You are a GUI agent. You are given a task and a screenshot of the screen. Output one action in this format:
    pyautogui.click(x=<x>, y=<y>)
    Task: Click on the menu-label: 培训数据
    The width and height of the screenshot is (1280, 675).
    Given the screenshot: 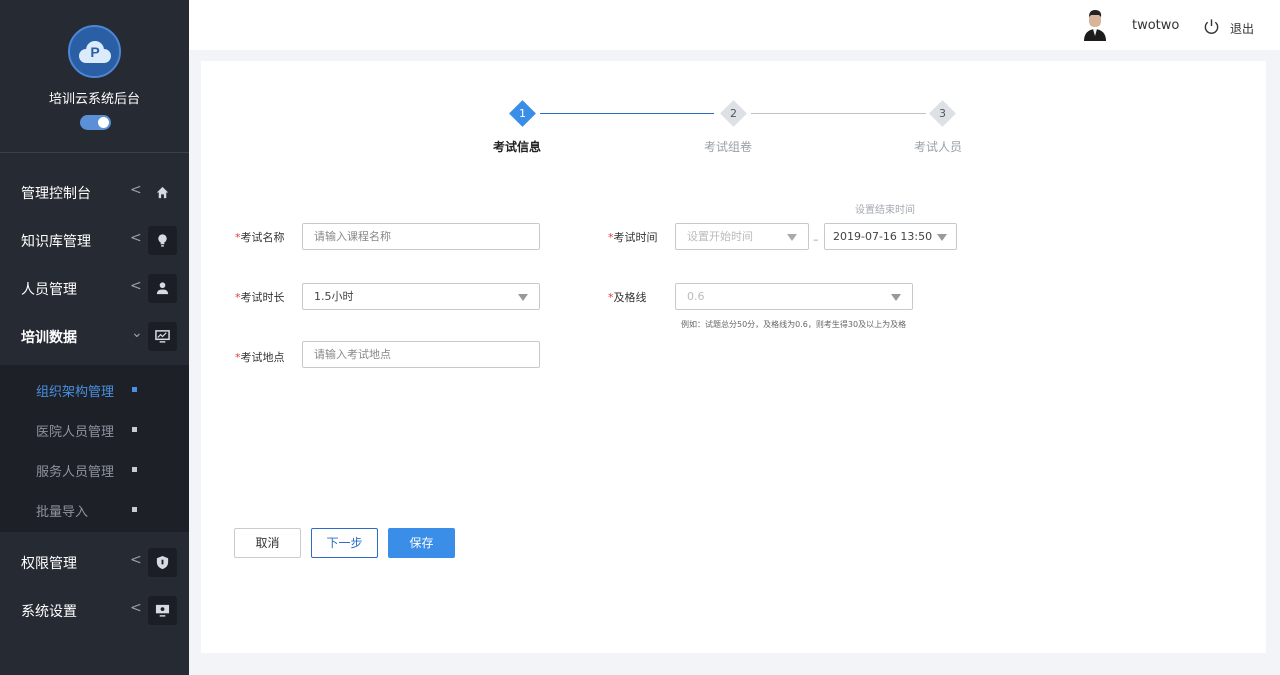 What is the action you would take?
    pyautogui.click(x=49, y=338)
    